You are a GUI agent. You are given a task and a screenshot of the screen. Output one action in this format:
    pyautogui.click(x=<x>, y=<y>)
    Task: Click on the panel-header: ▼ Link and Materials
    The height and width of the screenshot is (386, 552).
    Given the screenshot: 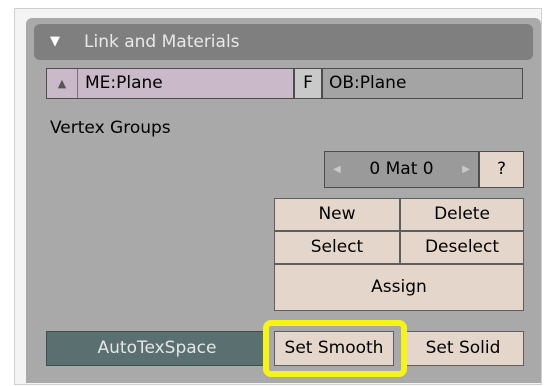 What is the action you would take?
    pyautogui.click(x=283, y=42)
    